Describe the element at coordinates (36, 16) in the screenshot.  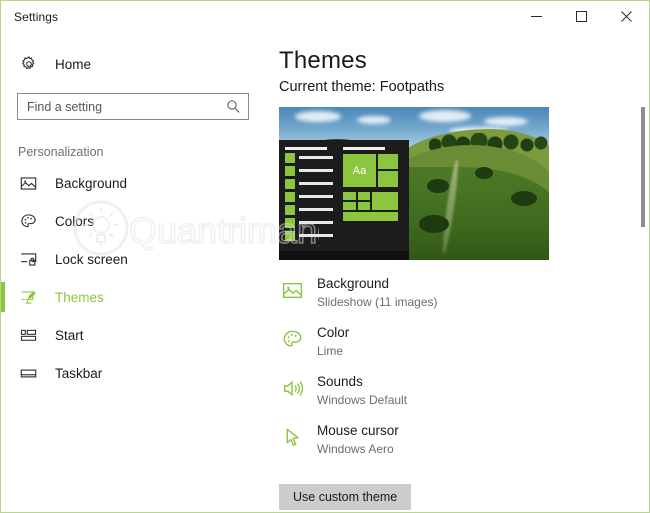
I see `window-title: Settings` at that location.